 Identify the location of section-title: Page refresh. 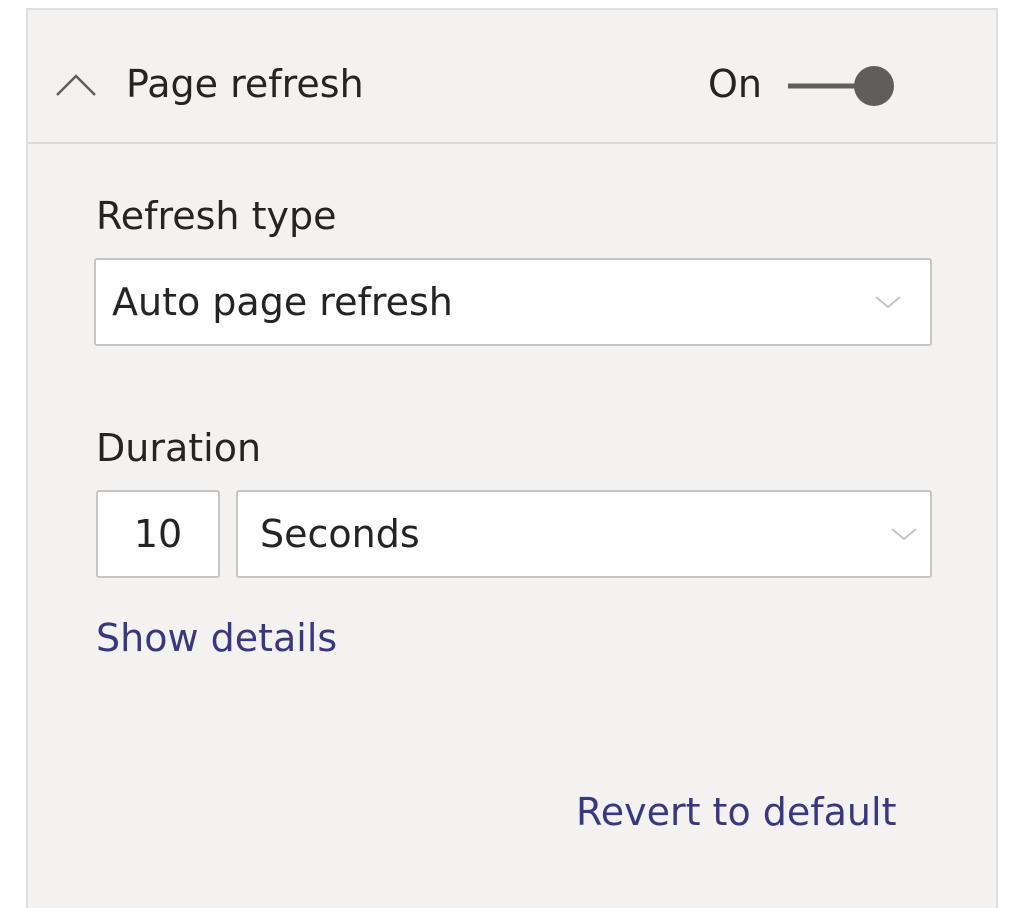
(245, 84).